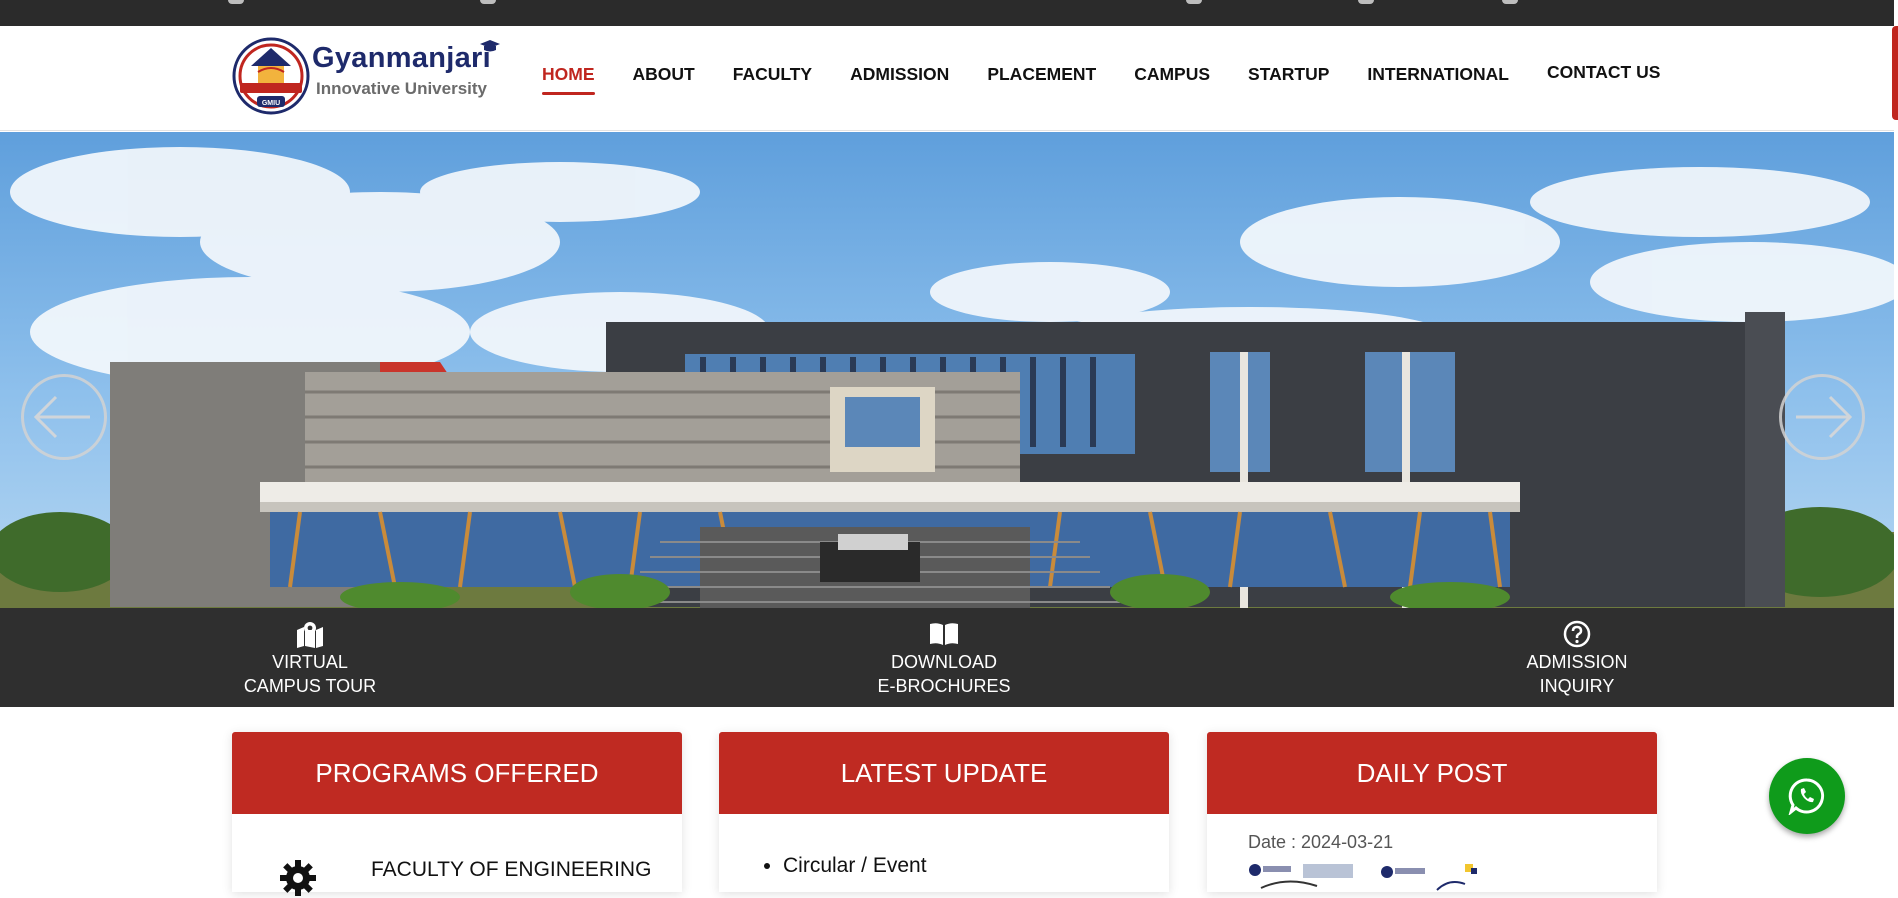 This screenshot has width=1898, height=898. I want to click on arrow-right-icon, so click(1824, 417).